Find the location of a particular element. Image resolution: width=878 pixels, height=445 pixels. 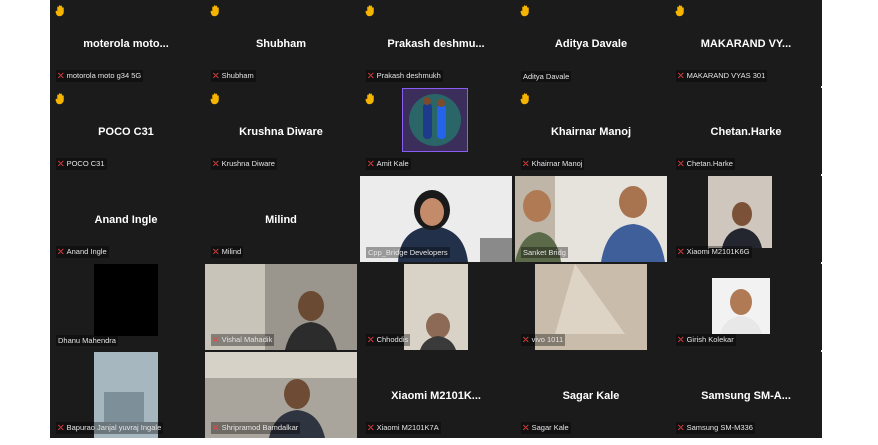

participant-tile: moterola moto... ⛌ motorola moto g34 5G is located at coordinates (126, 43).